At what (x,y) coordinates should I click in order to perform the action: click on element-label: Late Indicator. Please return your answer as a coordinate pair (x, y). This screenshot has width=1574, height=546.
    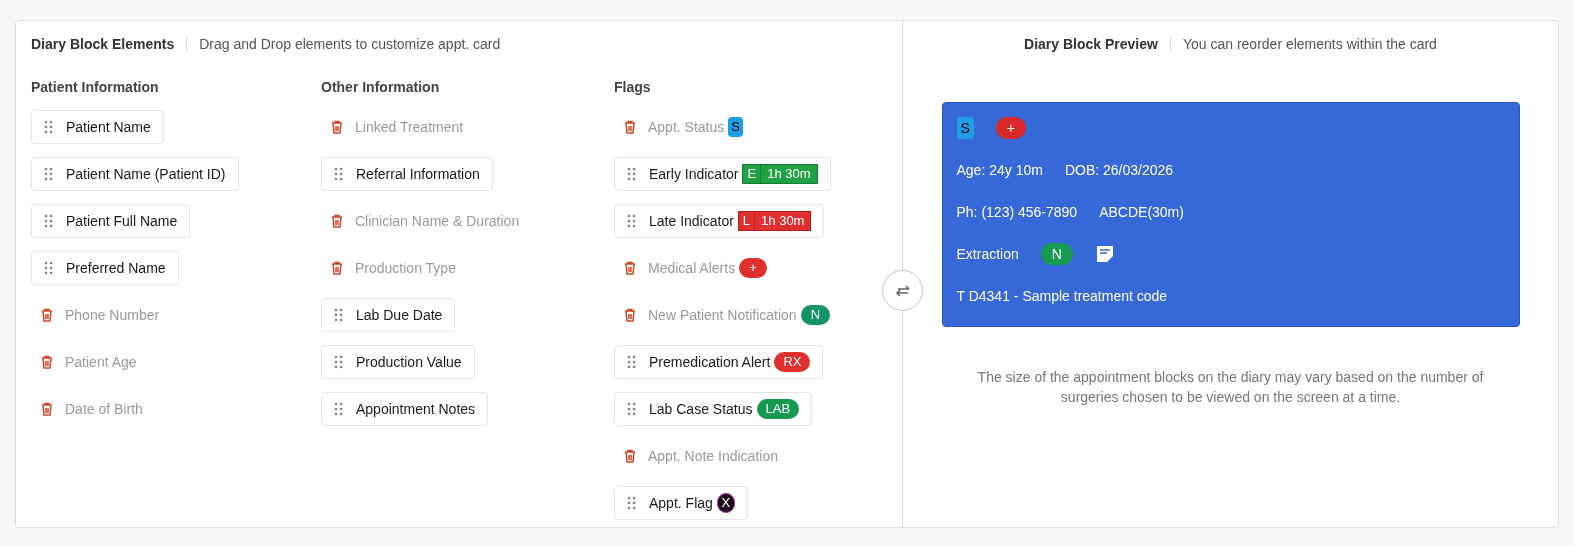
    Looking at the image, I should click on (691, 221).